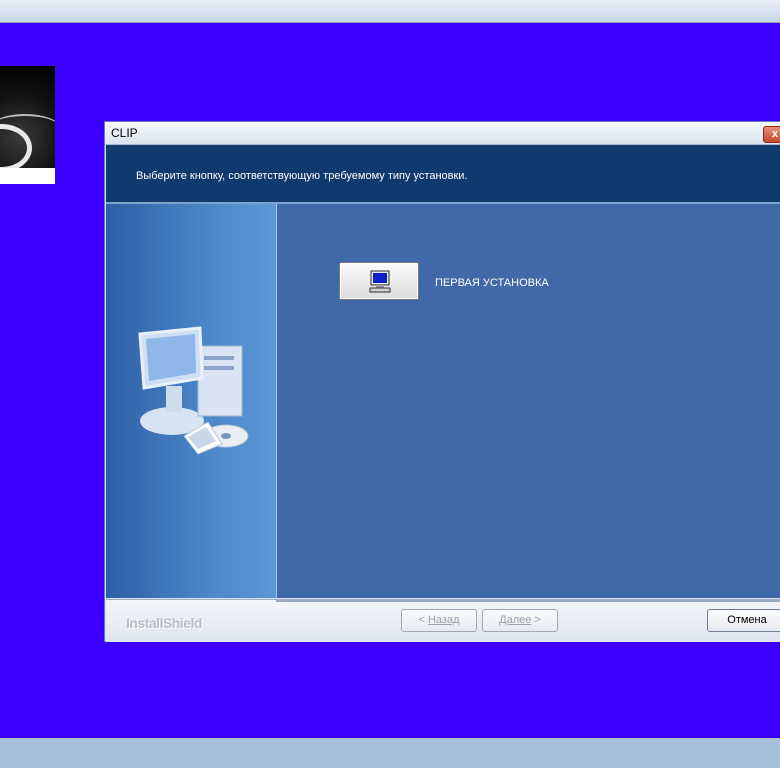 This screenshot has height=768, width=780. I want to click on background-logo, so click(27, 125).